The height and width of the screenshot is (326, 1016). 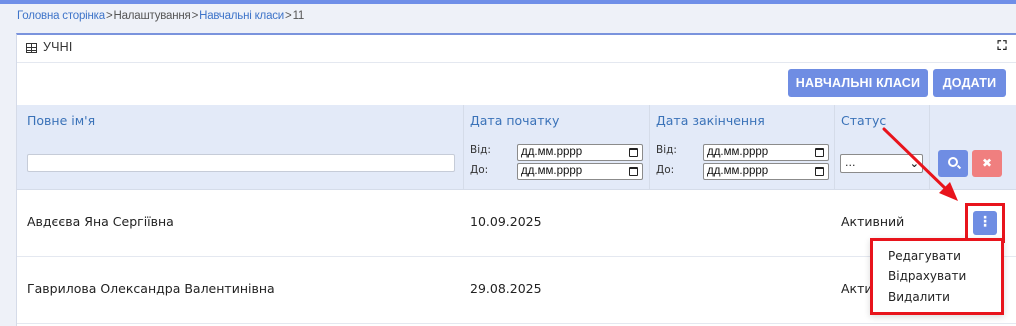 What do you see at coordinates (298, 16) in the screenshot?
I see `breadcrumb-current: 11` at bounding box center [298, 16].